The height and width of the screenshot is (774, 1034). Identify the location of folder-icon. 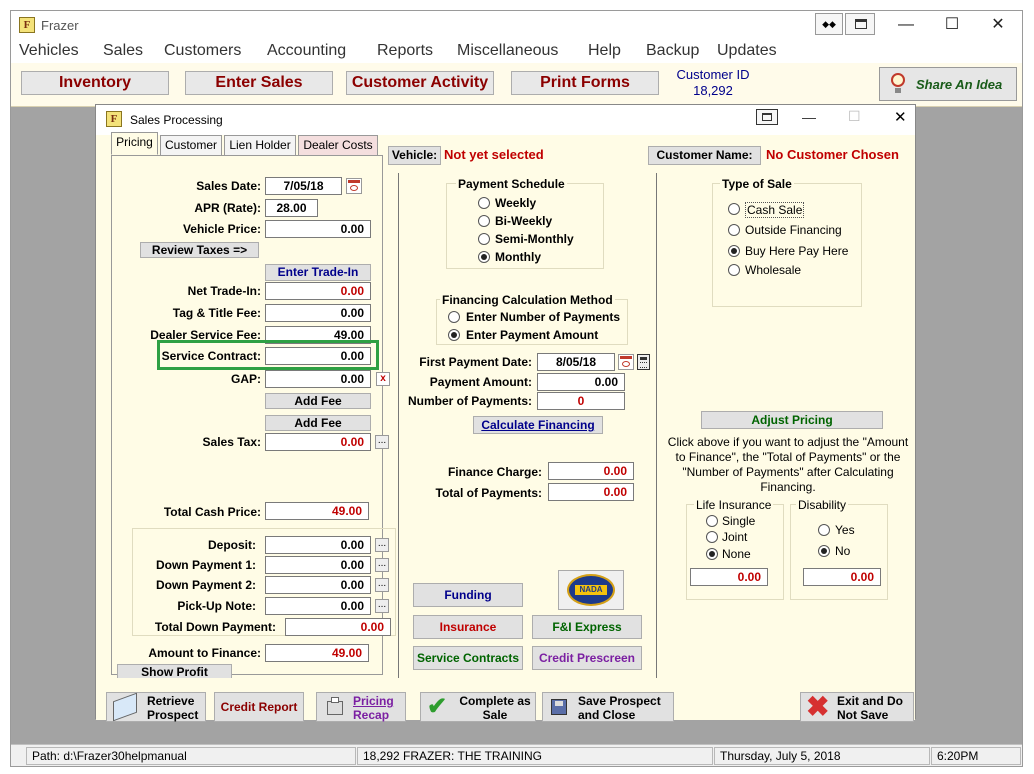
(125, 707).